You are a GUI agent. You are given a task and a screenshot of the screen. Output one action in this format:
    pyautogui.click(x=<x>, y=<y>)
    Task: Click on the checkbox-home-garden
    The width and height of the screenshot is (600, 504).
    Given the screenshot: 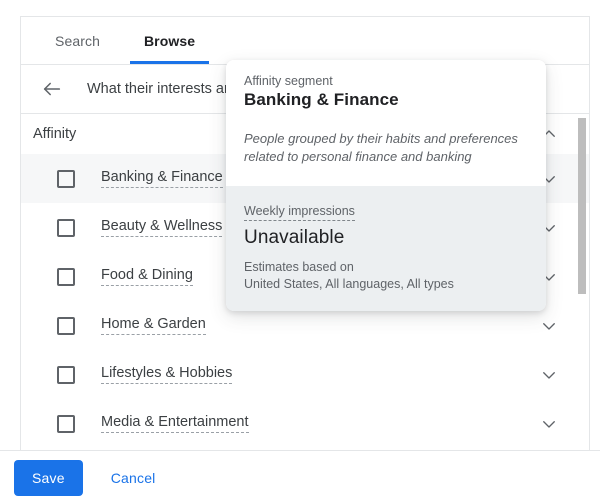 What is the action you would take?
    pyautogui.click(x=66, y=325)
    